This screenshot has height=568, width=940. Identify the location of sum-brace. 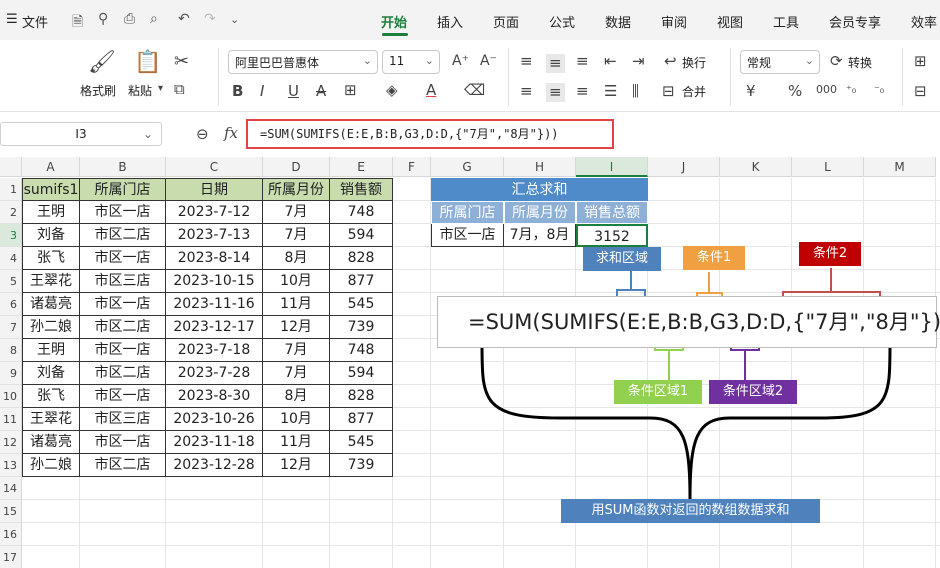
(686, 421).